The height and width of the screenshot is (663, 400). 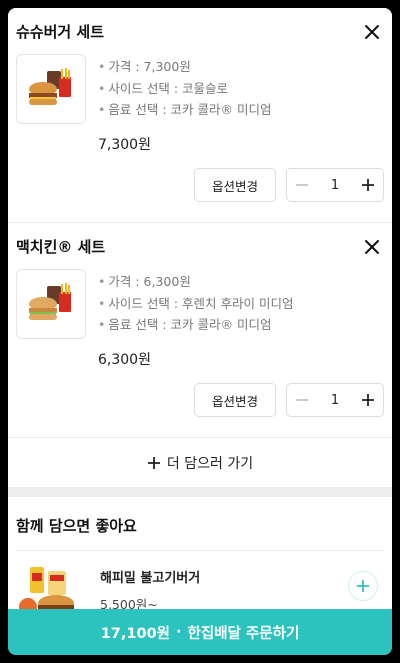 I want to click on order-label: 한집배달 주문하기, so click(x=243, y=633).